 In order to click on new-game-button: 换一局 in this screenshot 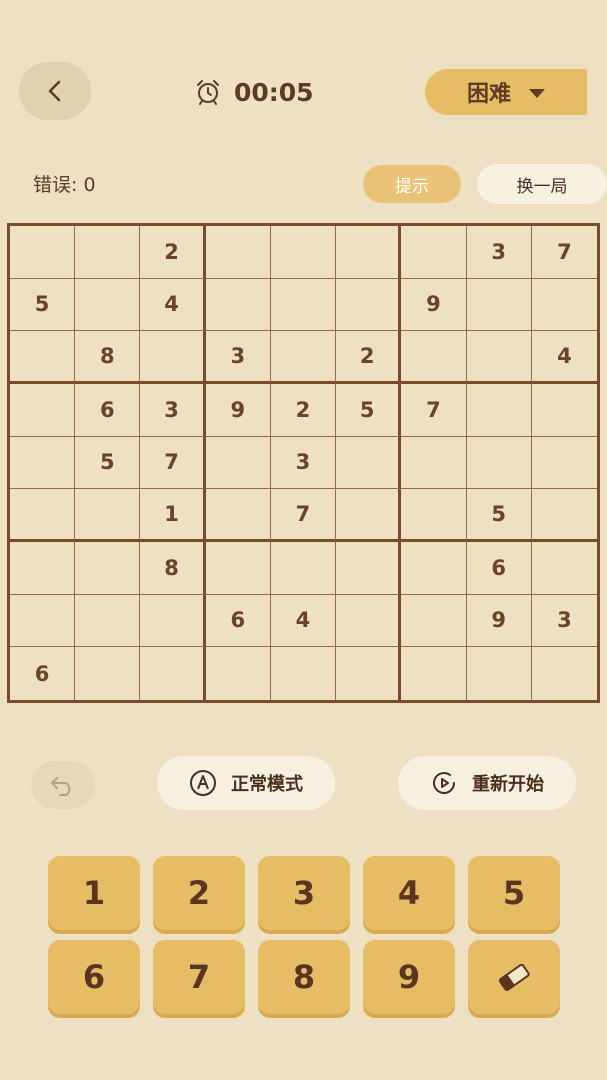, I will do `click(542, 184)`.